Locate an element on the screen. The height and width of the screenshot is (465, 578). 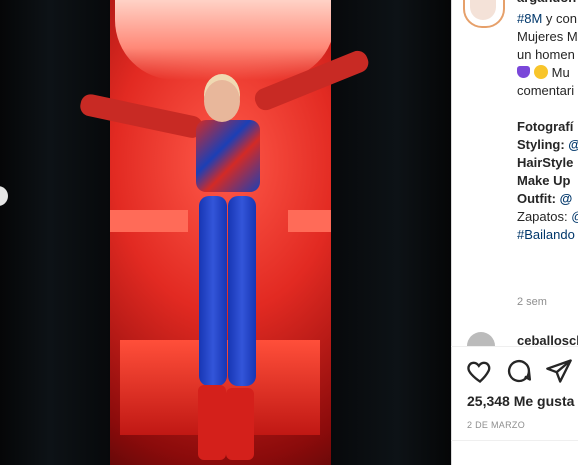
caption-line: Mu is located at coordinates (547, 73).